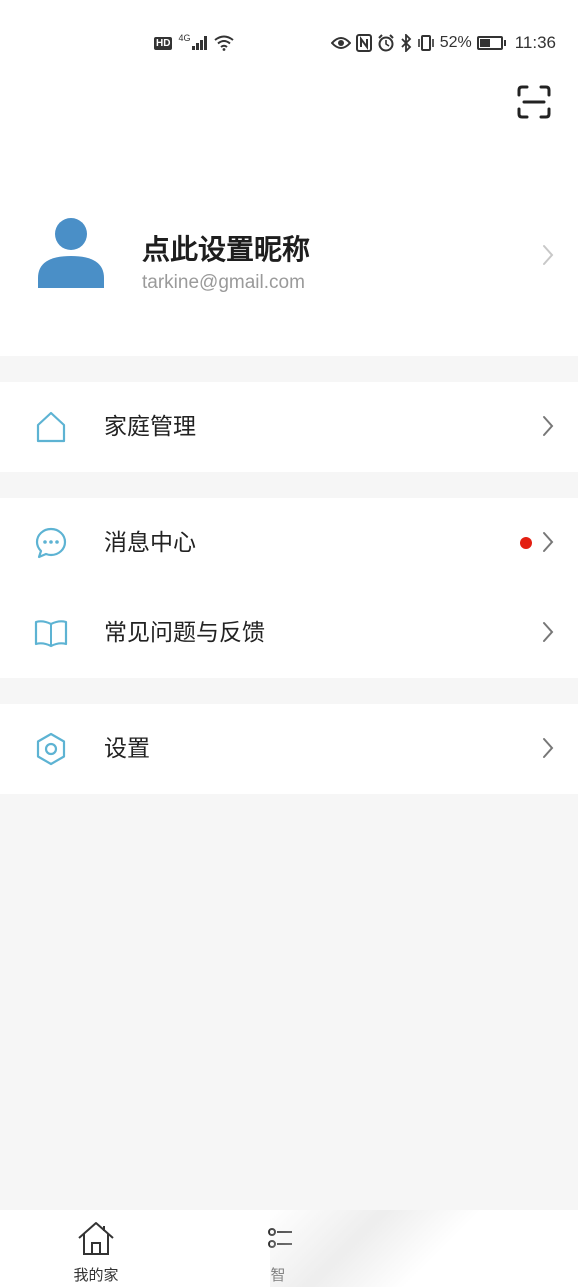  Describe the element at coordinates (289, 633) in the screenshot. I see `menu-item-faq: 常见问题与反馈` at that location.